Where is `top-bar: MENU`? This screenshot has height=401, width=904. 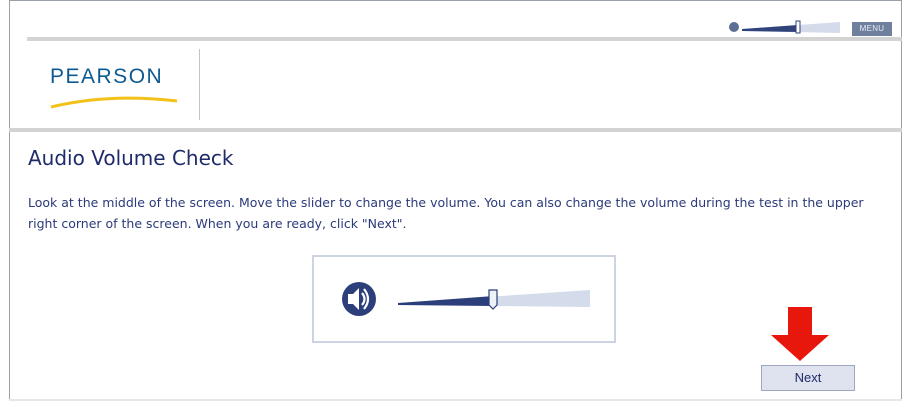
top-bar: MENU is located at coordinates (452, 18).